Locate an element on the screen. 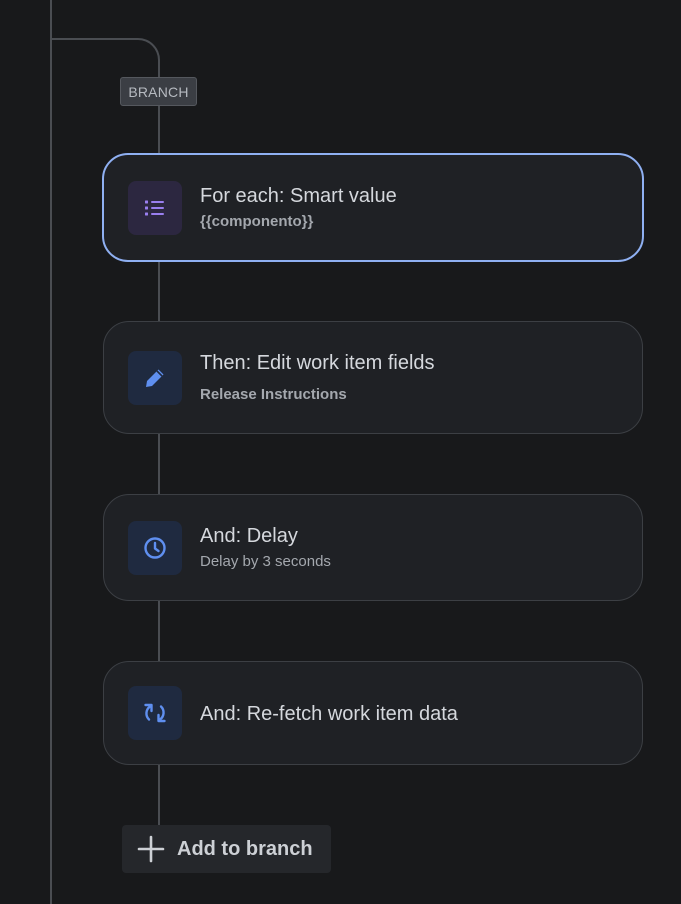 The width and height of the screenshot is (681, 904). pencil-icon is located at coordinates (155, 378).